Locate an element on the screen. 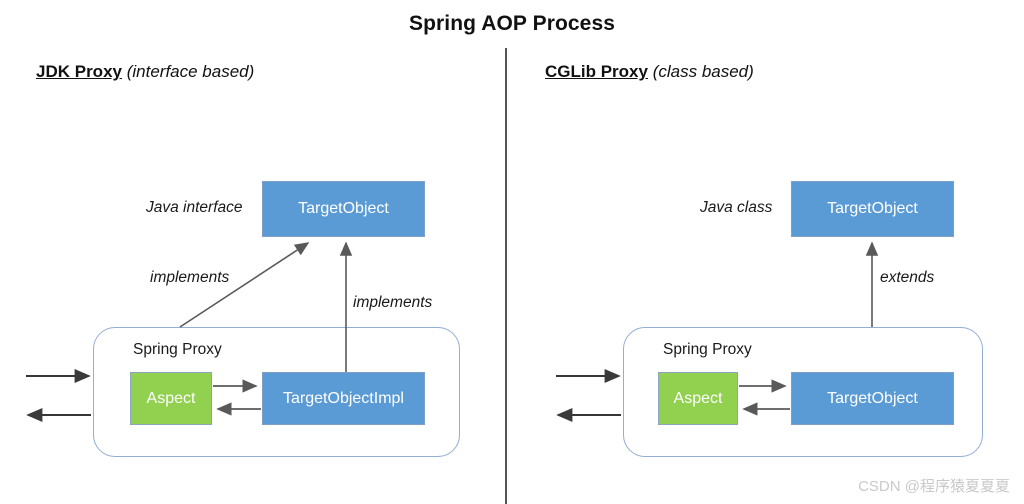  jdk-spring-proxy-label: Spring Proxy is located at coordinates (177, 349).